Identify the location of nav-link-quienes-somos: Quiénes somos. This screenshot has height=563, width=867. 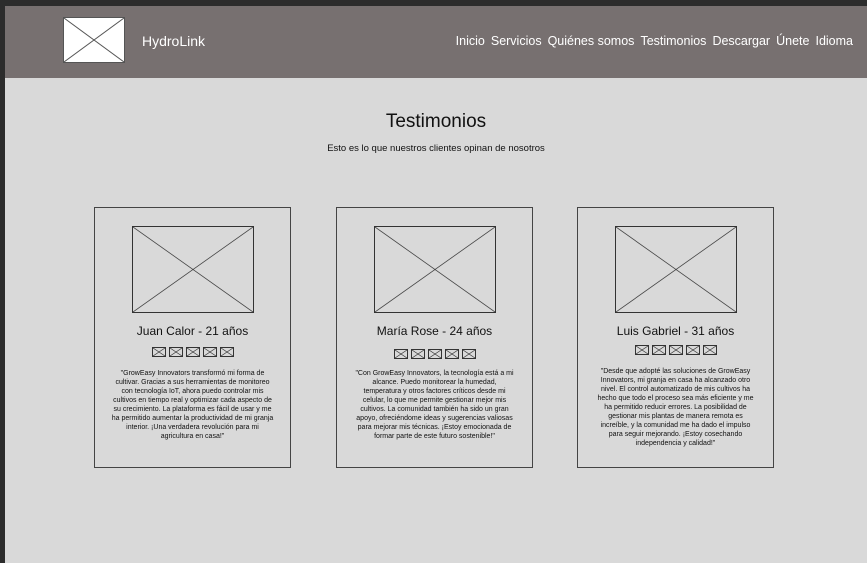
(591, 41).